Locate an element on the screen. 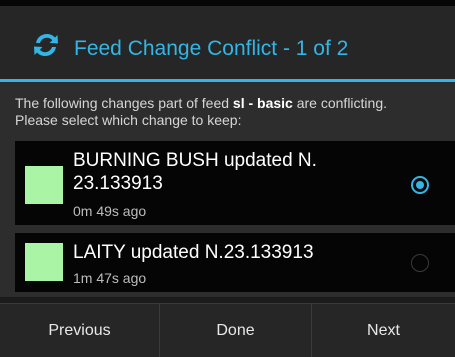 Image resolution: width=455 pixels, height=357 pixels. message-suffix: are conflicting. is located at coordinates (340, 103).